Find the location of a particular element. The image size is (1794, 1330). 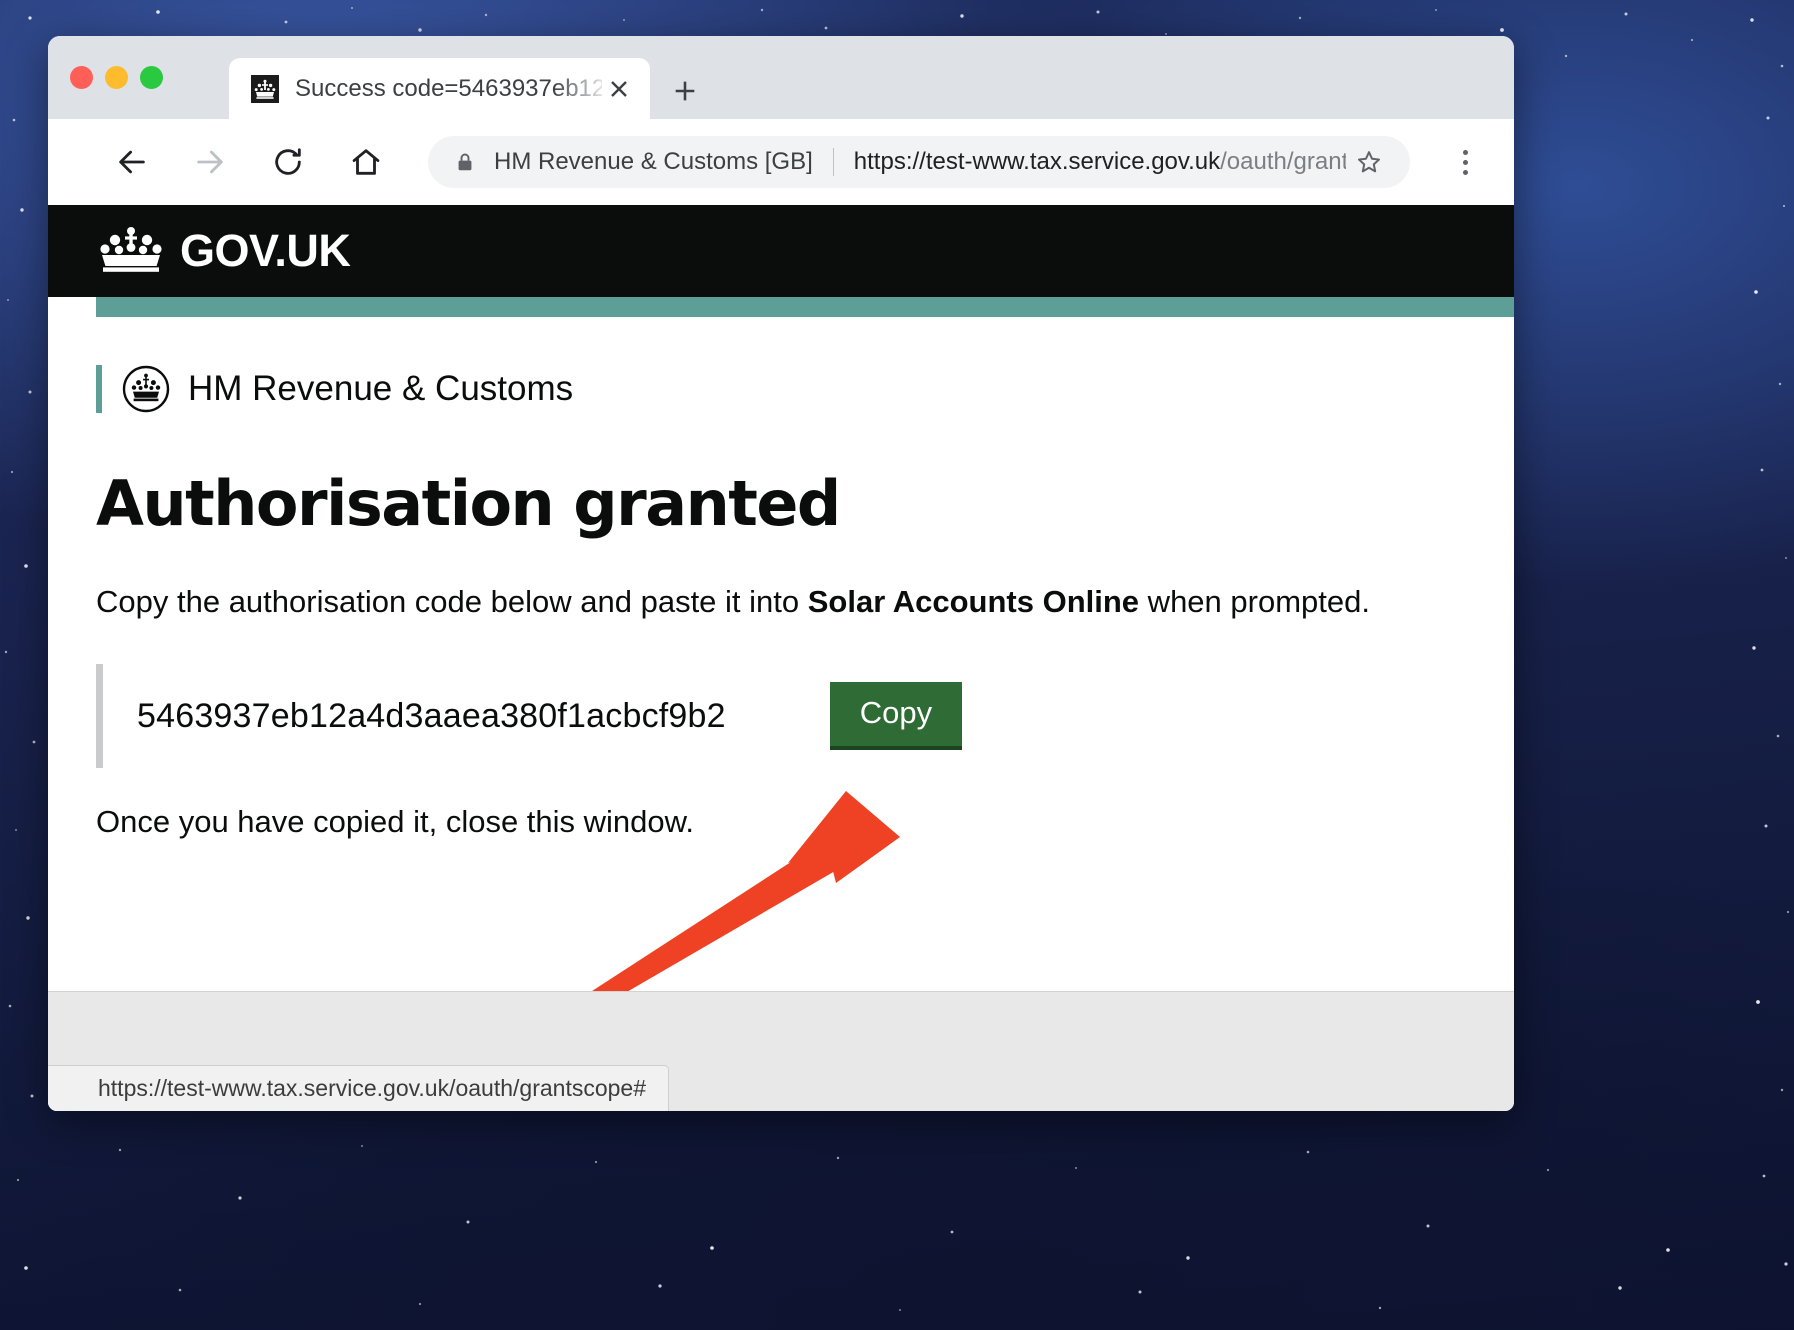

hmrc-crown-crest-icon is located at coordinates (146, 389).